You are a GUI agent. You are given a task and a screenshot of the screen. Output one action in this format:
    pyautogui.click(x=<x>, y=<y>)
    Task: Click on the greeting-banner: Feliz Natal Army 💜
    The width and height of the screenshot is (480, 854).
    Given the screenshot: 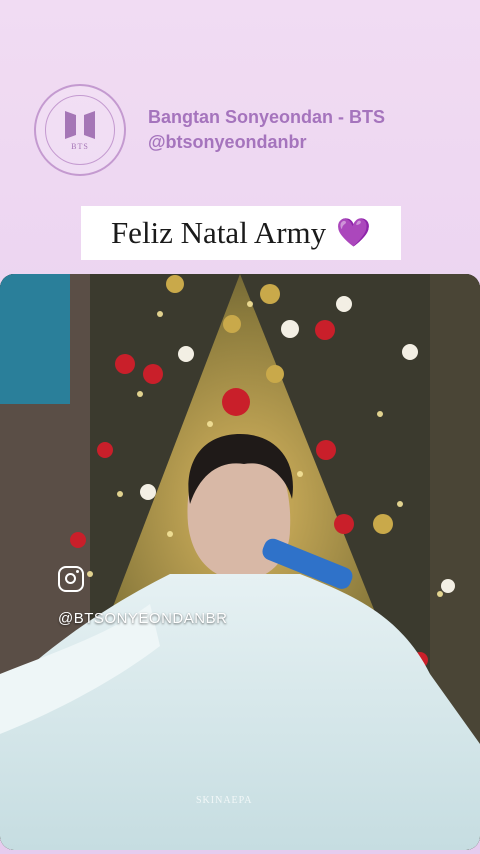 What is the action you would take?
    pyautogui.click(x=241, y=233)
    